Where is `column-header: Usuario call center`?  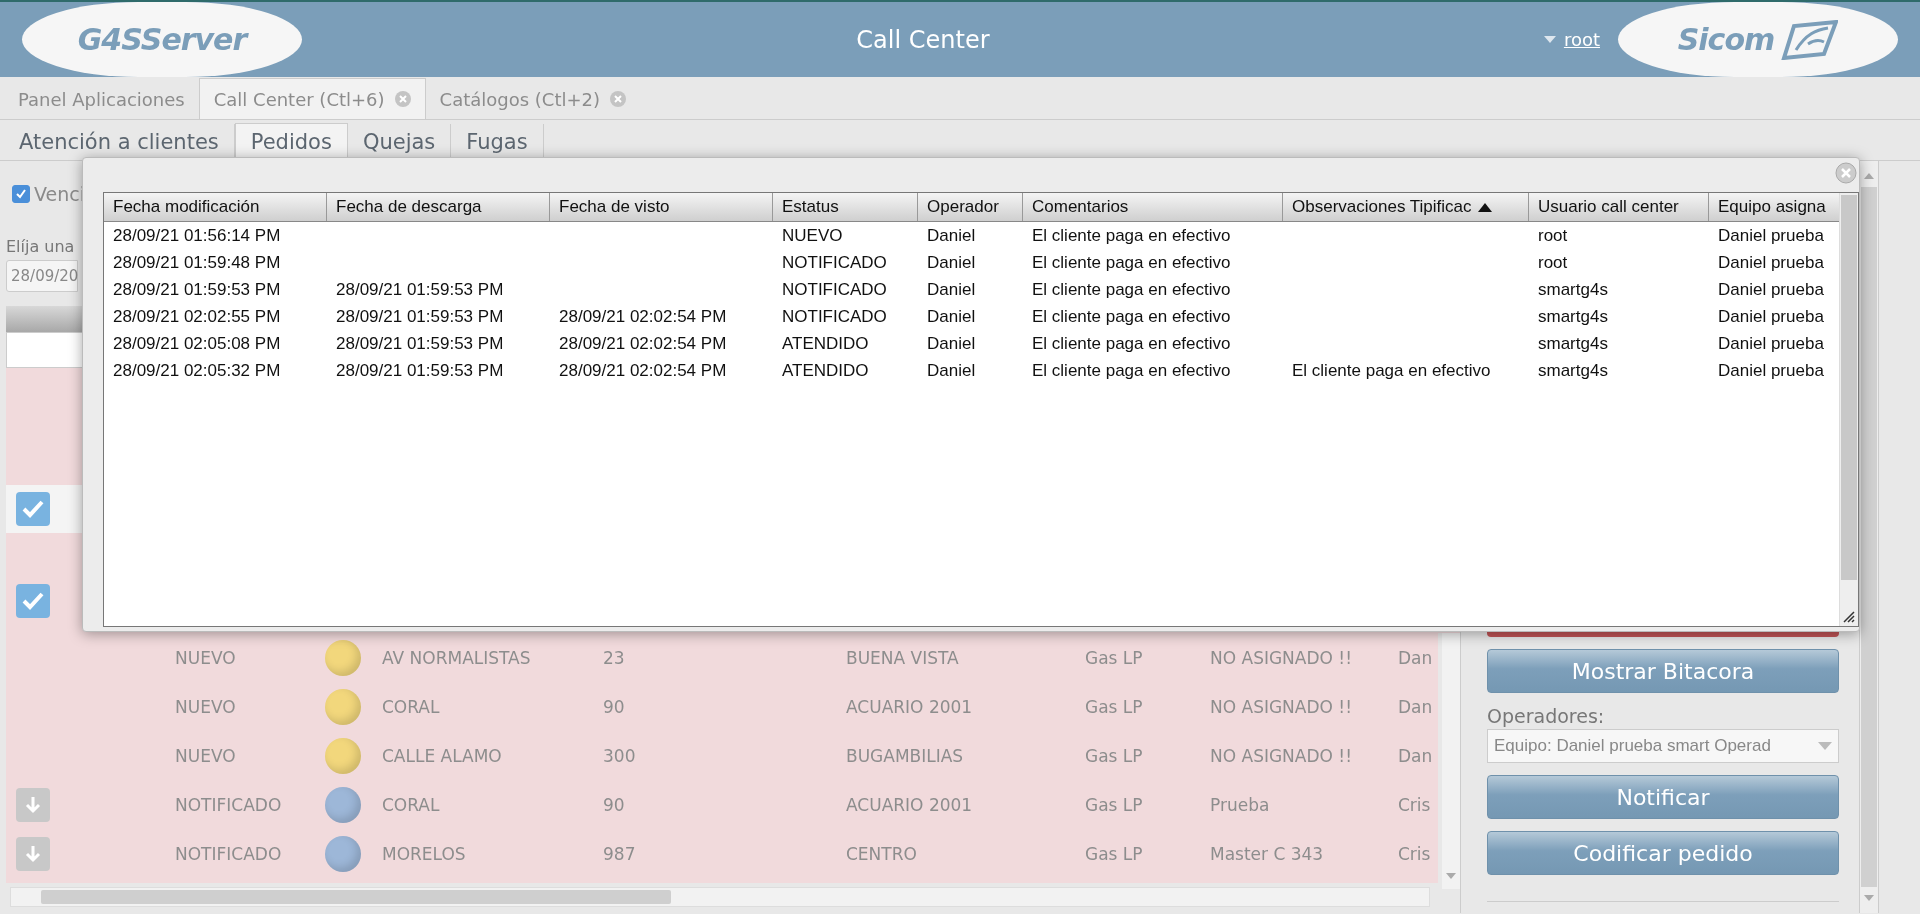
column-header: Usuario call center is located at coordinates (1619, 207).